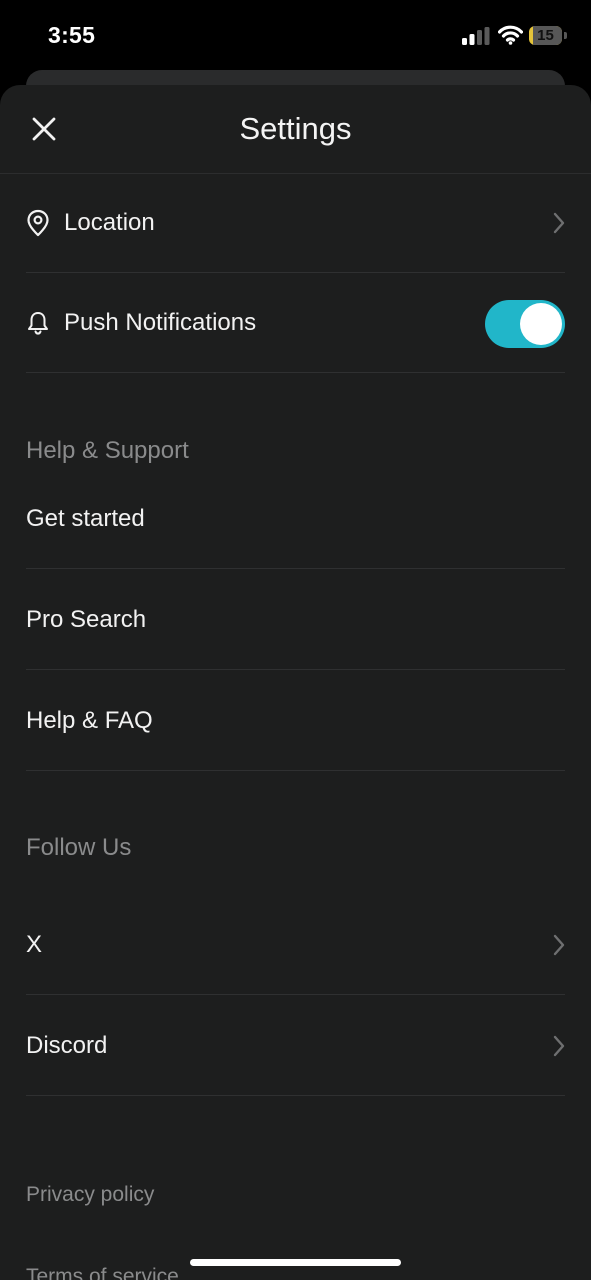  What do you see at coordinates (109, 222) in the screenshot?
I see `location-label: Location` at bounding box center [109, 222].